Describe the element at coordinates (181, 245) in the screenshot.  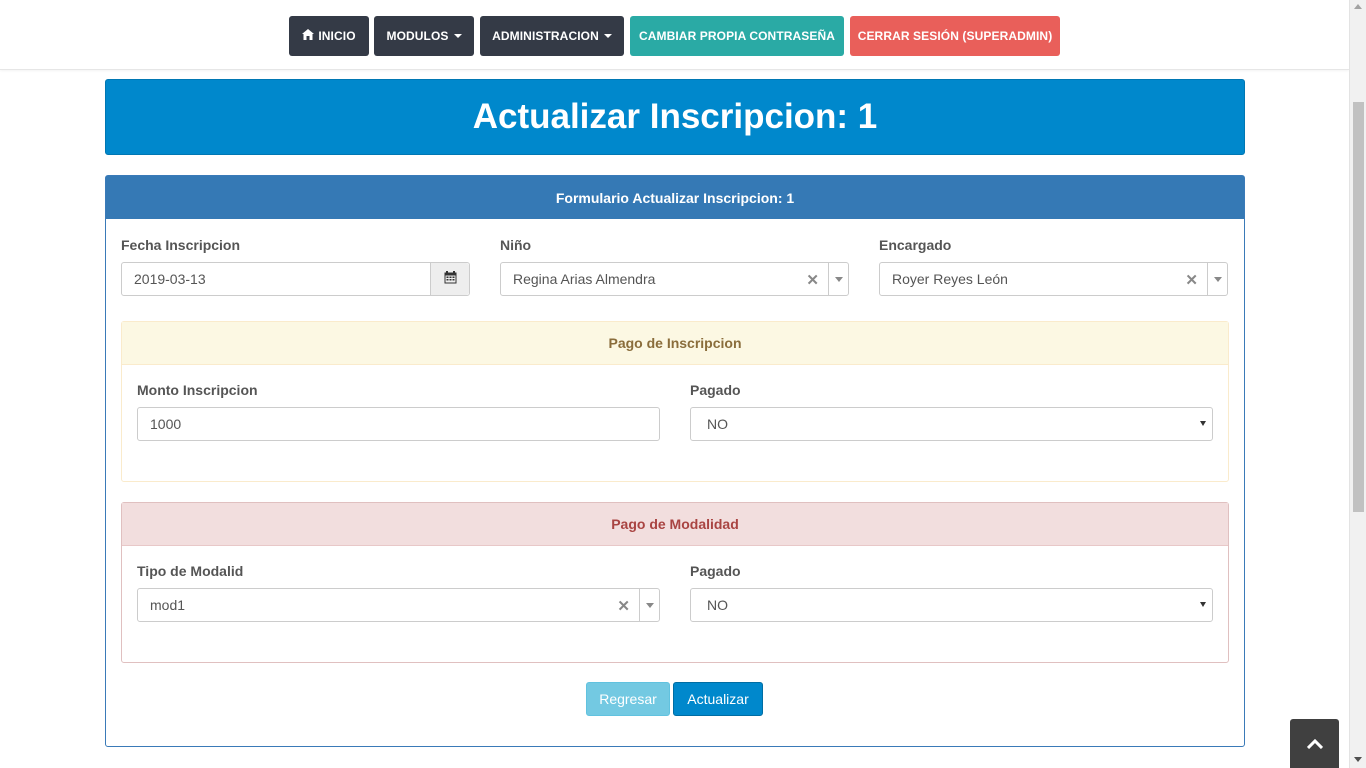
I see `fecha-label: Fecha Inscripcion` at that location.